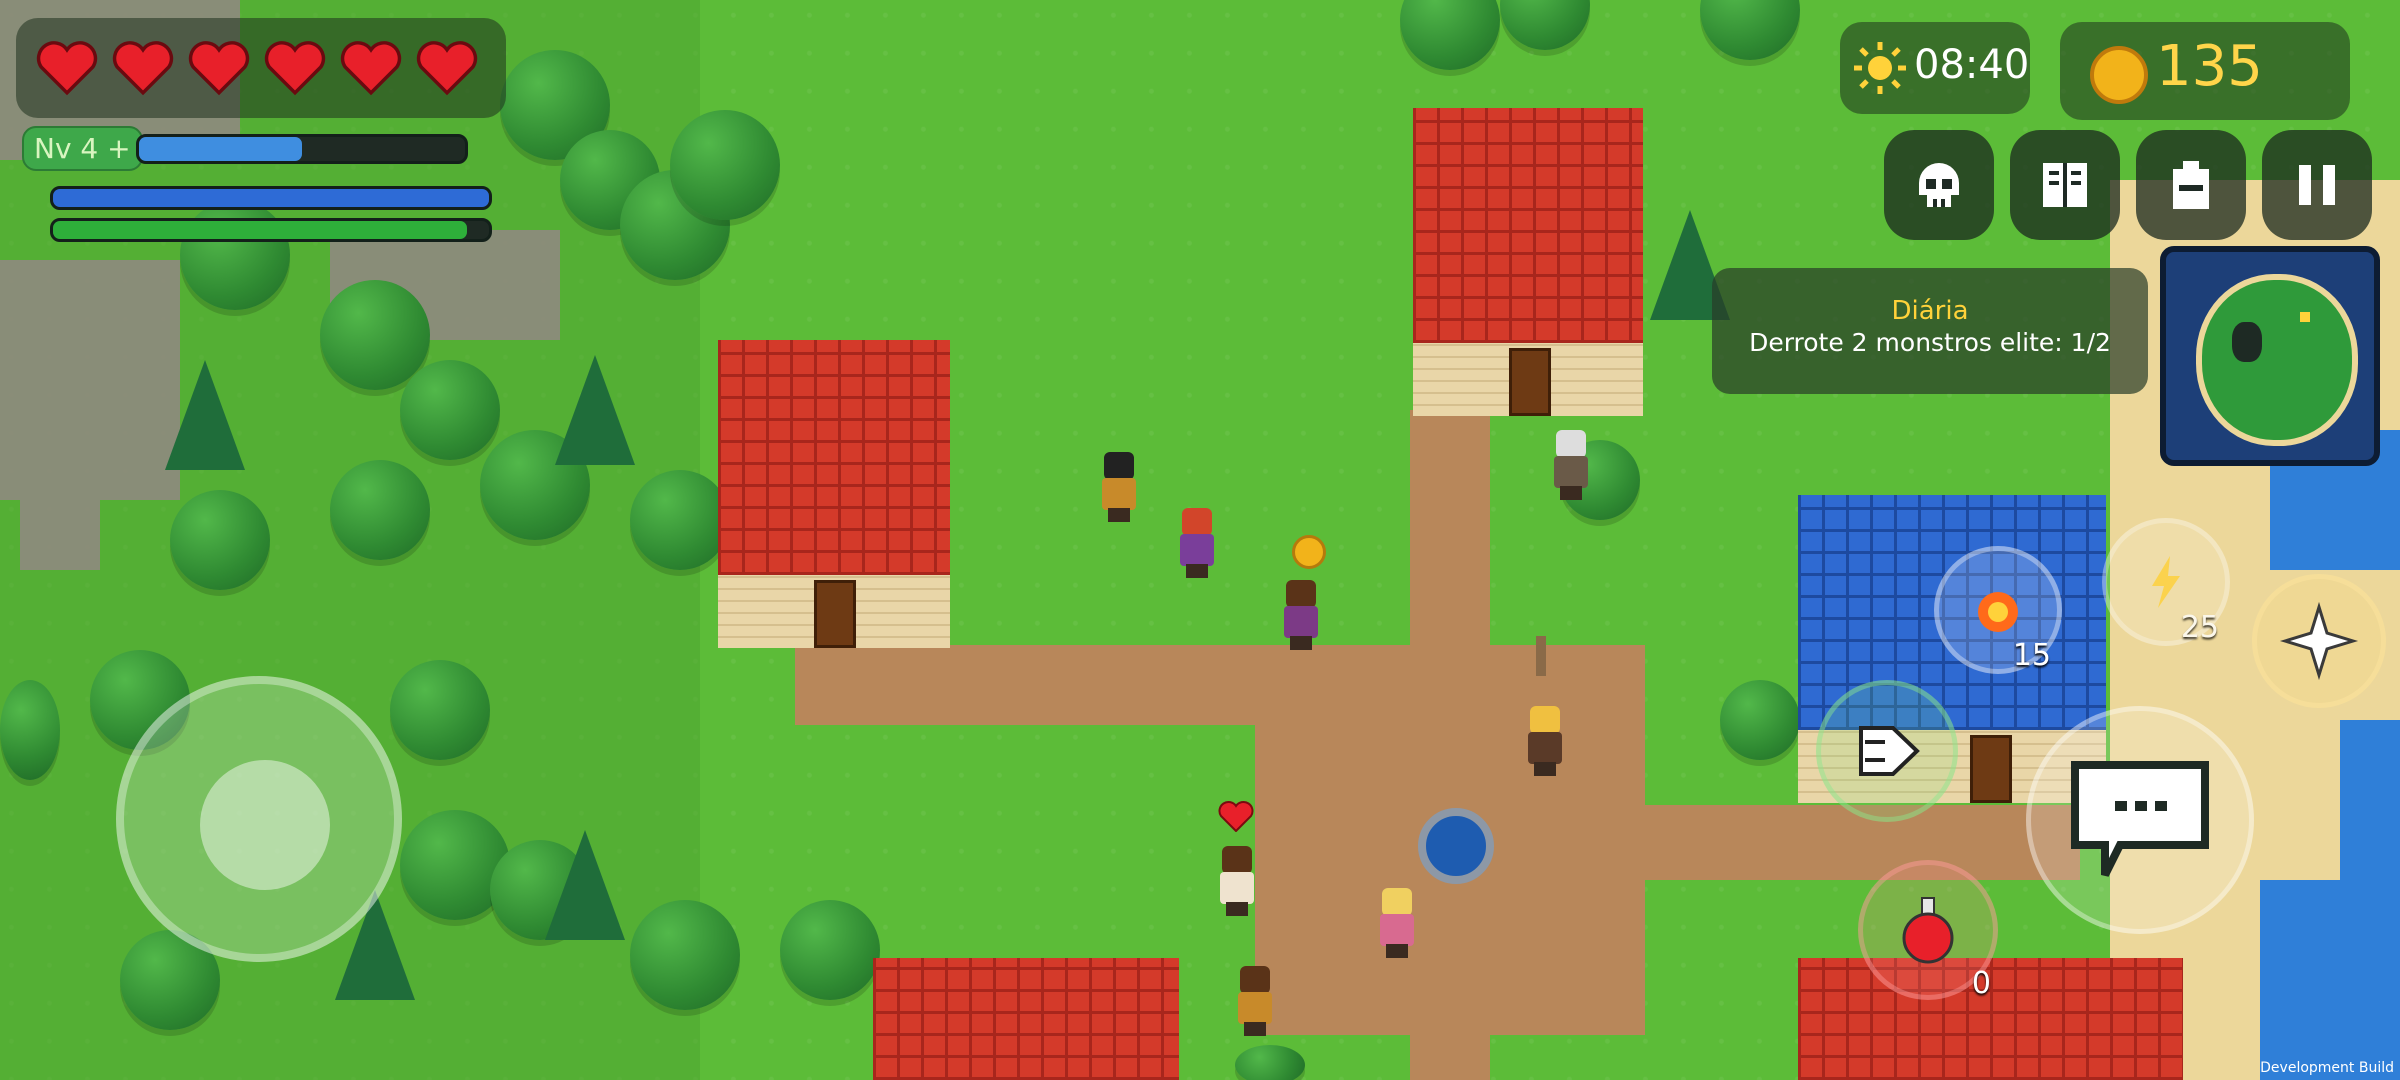 This screenshot has width=2400, height=1080. What do you see at coordinates (261, 68) in the screenshot?
I see `hearts-panel` at bounding box center [261, 68].